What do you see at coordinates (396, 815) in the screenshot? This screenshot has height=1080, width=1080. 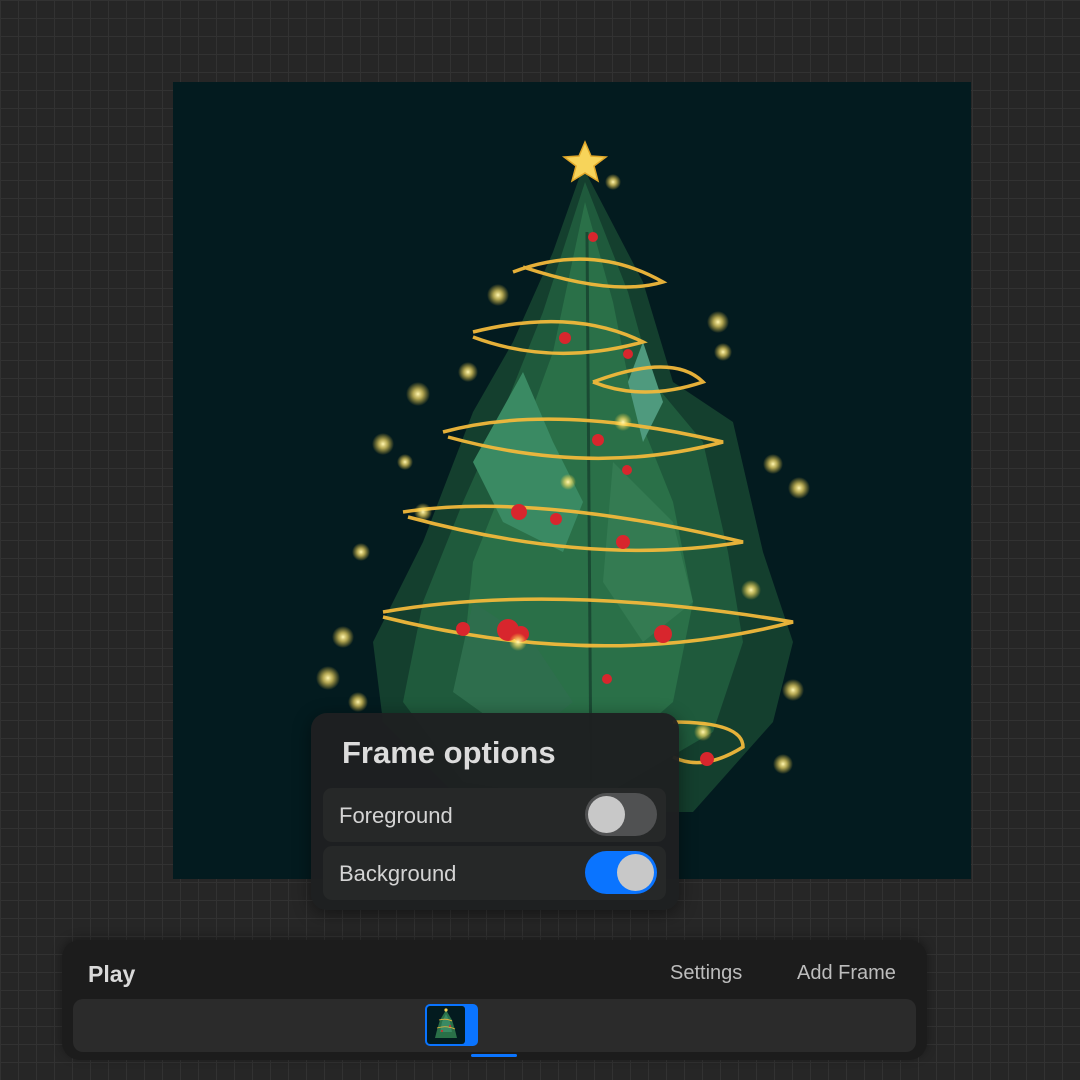 I see `foreground-label: Foreground` at bounding box center [396, 815].